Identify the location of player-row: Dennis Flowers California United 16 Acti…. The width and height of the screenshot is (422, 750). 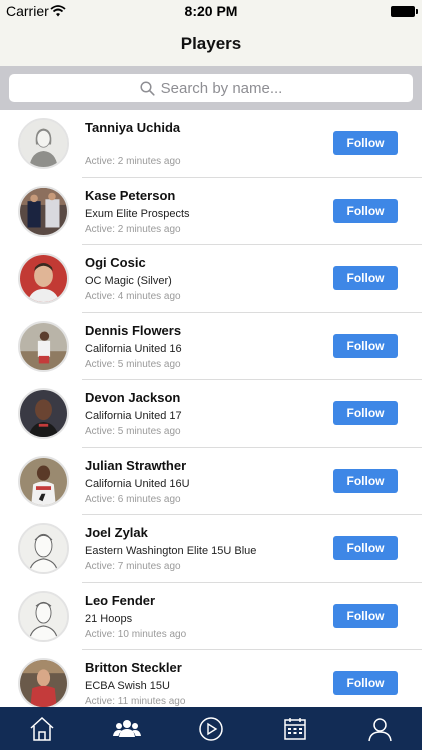
(211, 346).